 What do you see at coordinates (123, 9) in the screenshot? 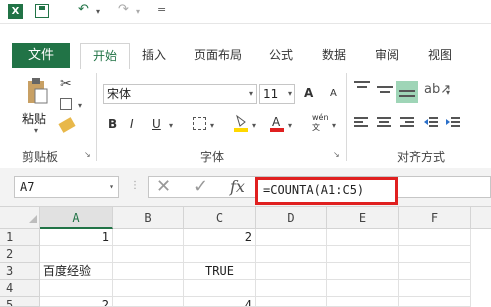
I see `redo-icon: ↷` at bounding box center [123, 9].